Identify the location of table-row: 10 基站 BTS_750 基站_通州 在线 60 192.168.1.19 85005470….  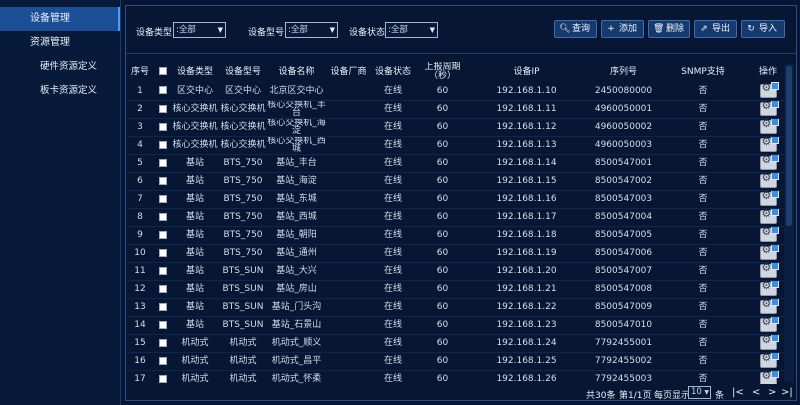
(460, 253).